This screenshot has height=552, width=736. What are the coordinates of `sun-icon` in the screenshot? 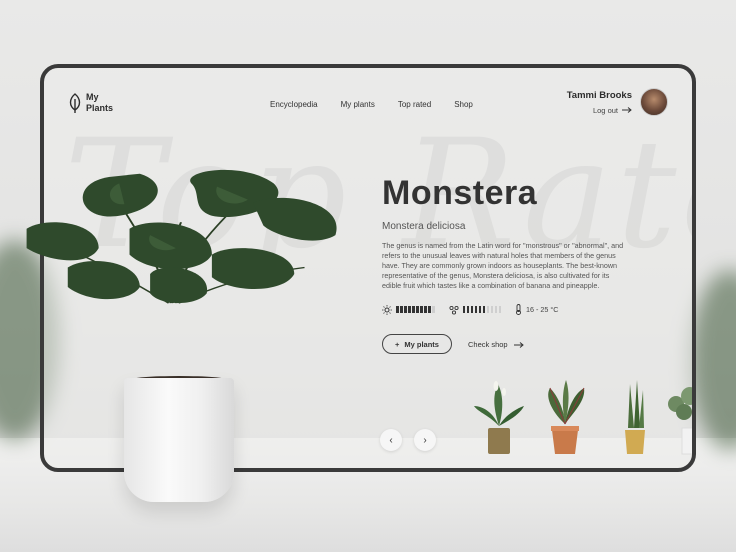 It's located at (387, 309).